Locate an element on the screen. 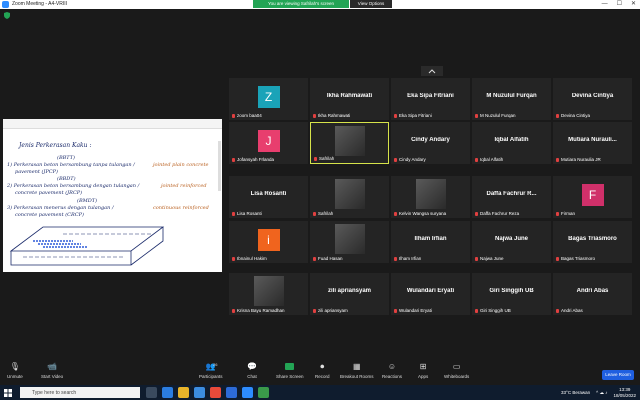  participant-name: Eka Sipa Fitriani is located at coordinates (430, 96).